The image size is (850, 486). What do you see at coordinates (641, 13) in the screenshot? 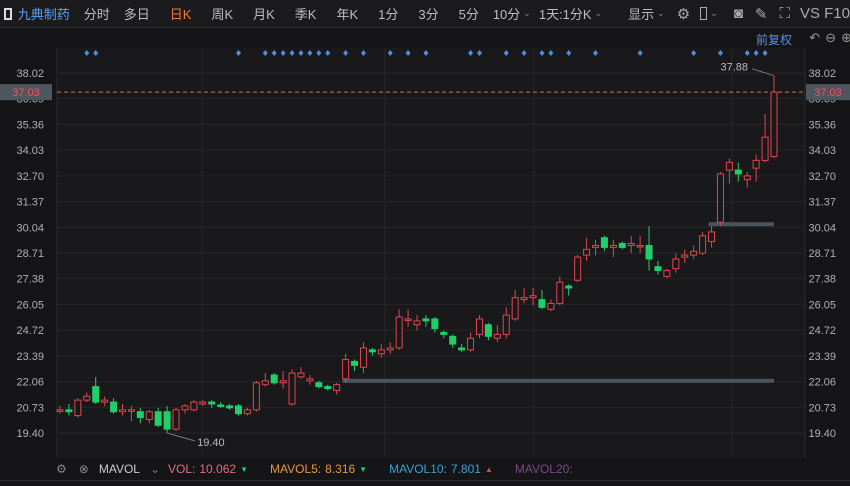
I see `display-menu: 显示` at bounding box center [641, 13].